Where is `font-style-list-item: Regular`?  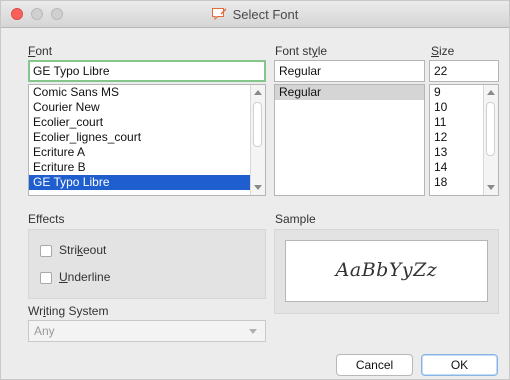
font-style-list-item: Regular is located at coordinates (349, 92).